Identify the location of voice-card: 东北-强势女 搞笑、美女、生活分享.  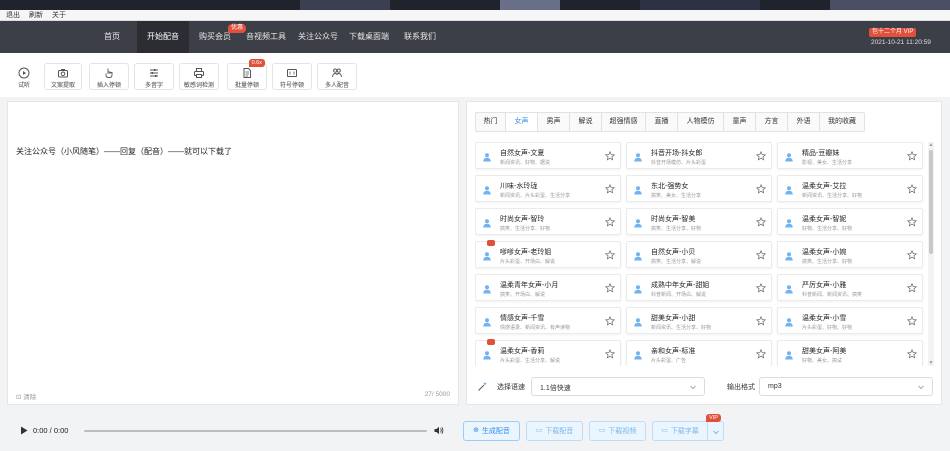
(699, 188).